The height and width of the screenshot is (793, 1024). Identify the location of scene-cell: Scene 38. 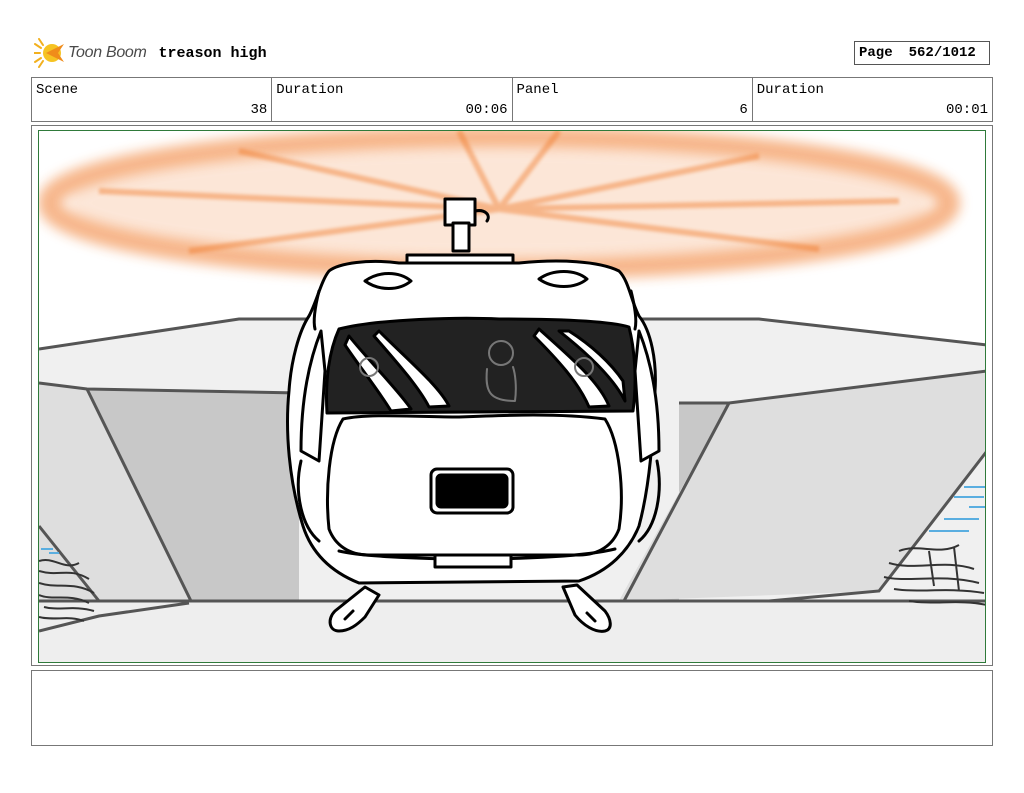
(152, 99).